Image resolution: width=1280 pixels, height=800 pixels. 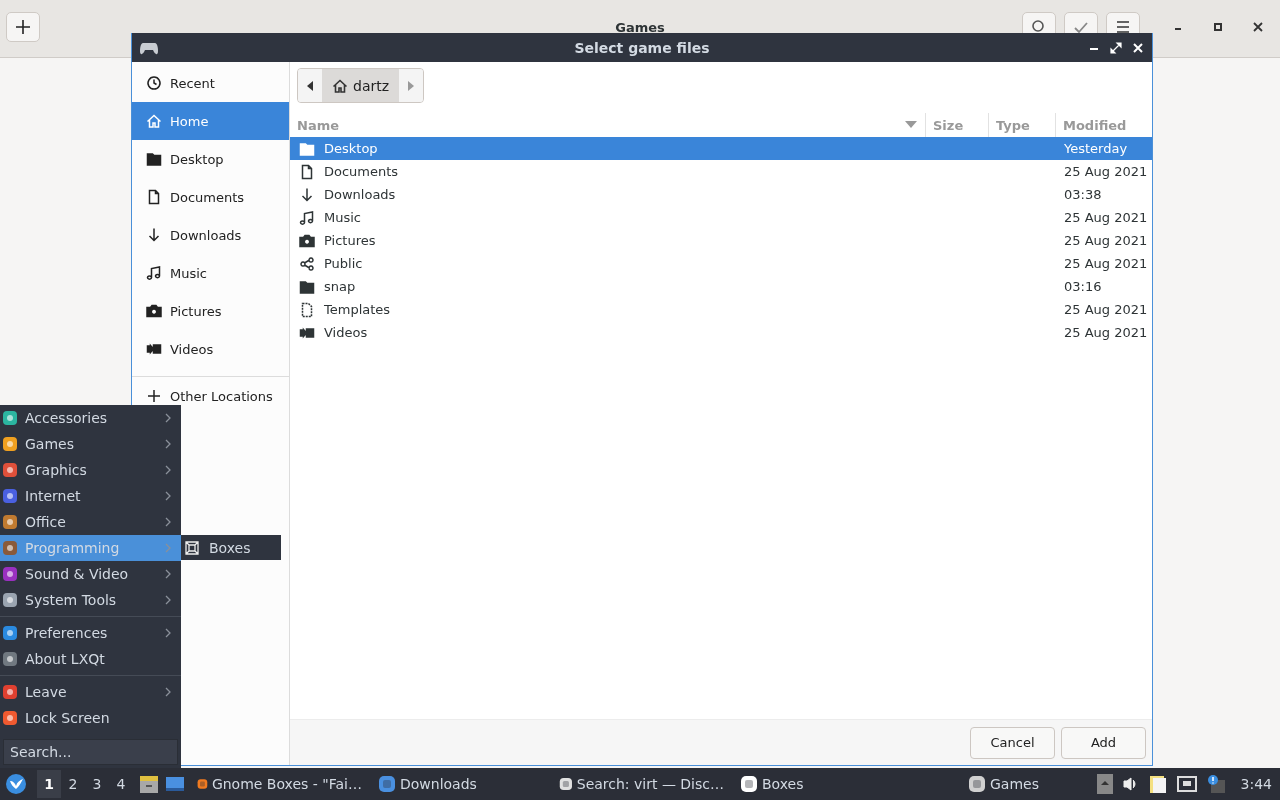 I want to click on menu-item: Internet, so click(x=90, y=496).